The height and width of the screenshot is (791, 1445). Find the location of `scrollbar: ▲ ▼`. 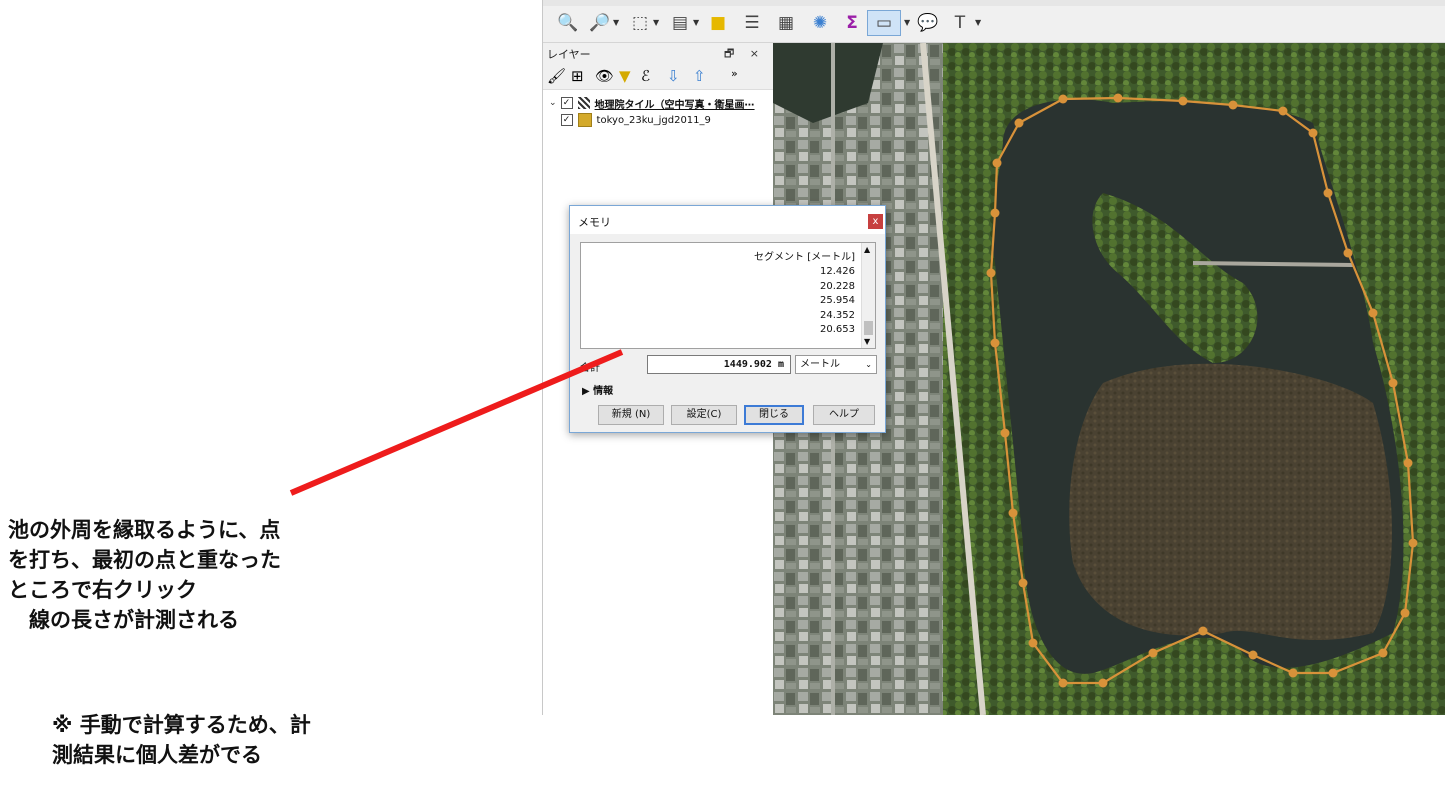

scrollbar: ▲ ▼ is located at coordinates (868, 295).